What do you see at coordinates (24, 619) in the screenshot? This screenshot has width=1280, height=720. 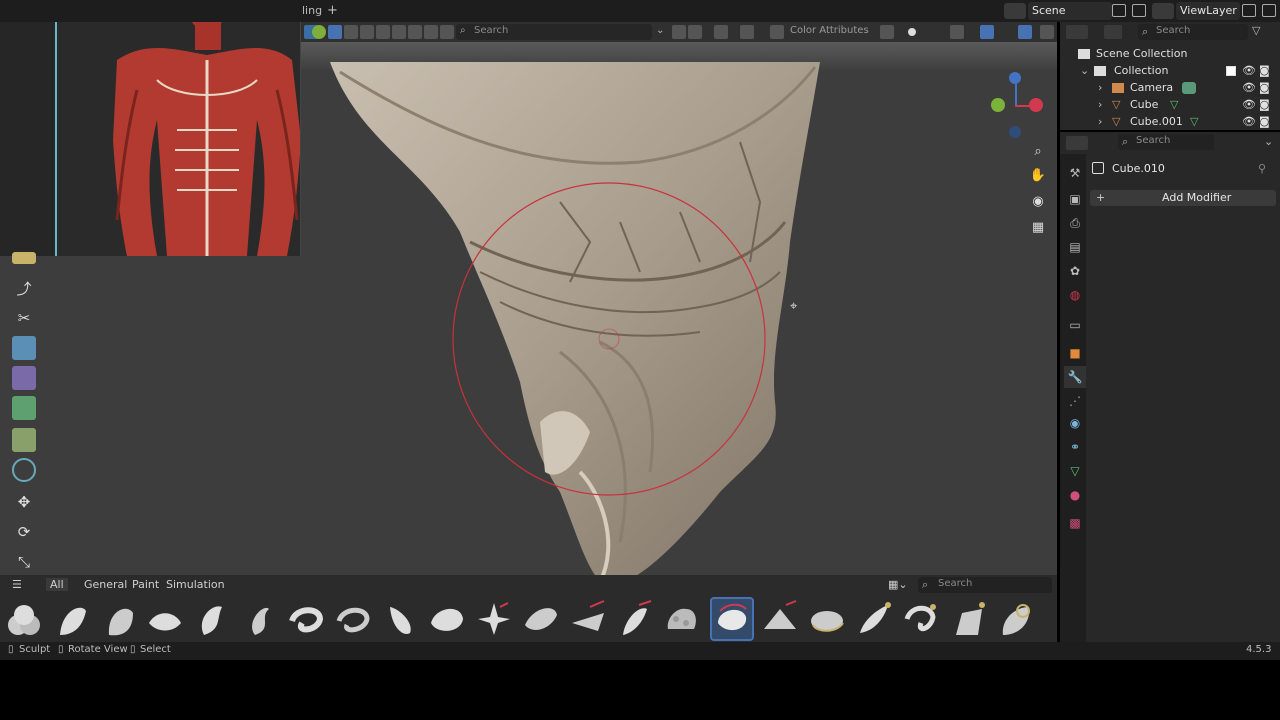 I see `brush-blob` at bounding box center [24, 619].